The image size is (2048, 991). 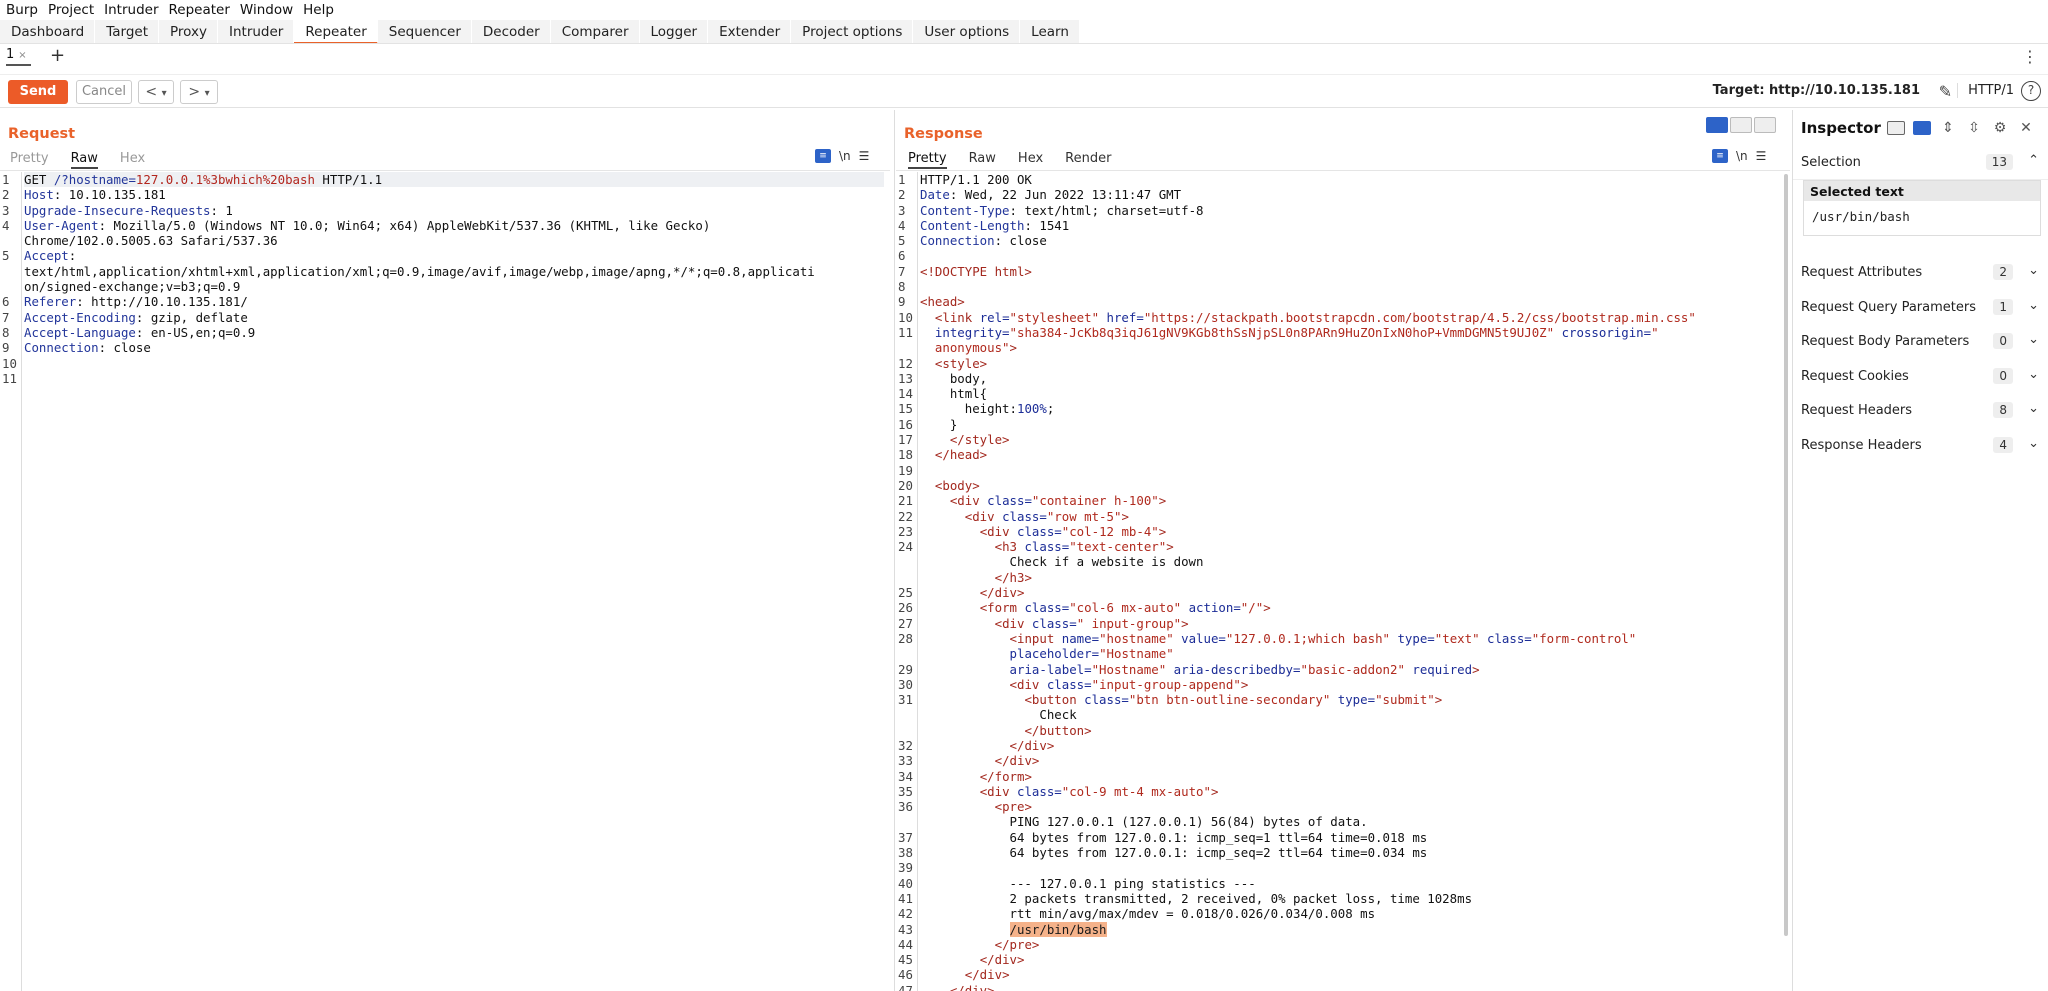 What do you see at coordinates (1308, 347) in the screenshot?
I see `code-line: anonymous">` at bounding box center [1308, 347].